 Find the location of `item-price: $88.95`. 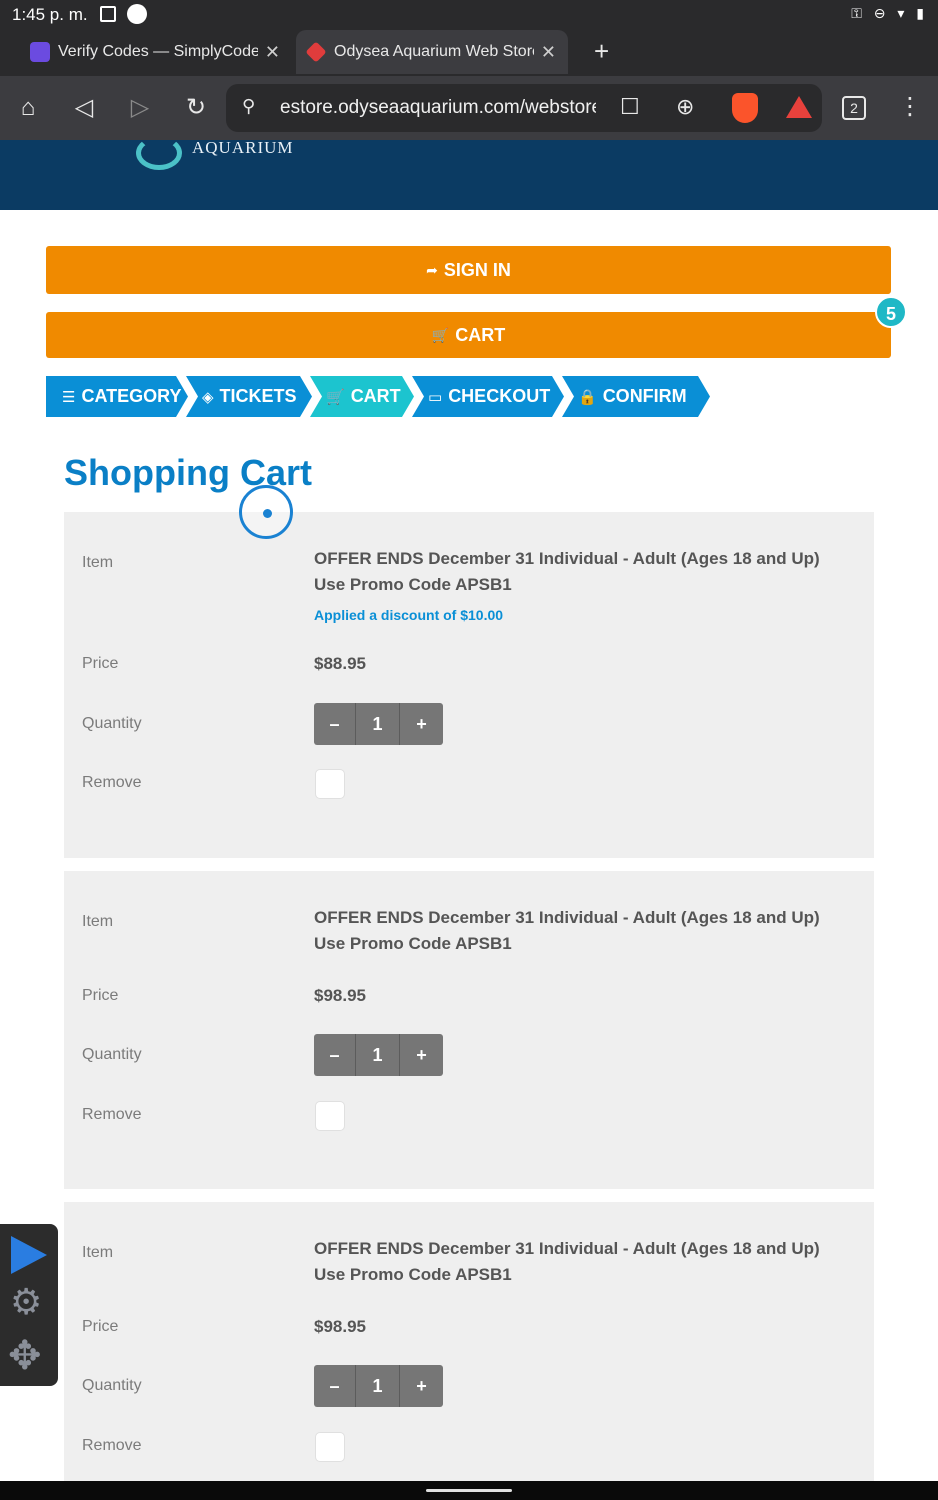

item-price: $88.95 is located at coordinates (340, 663).